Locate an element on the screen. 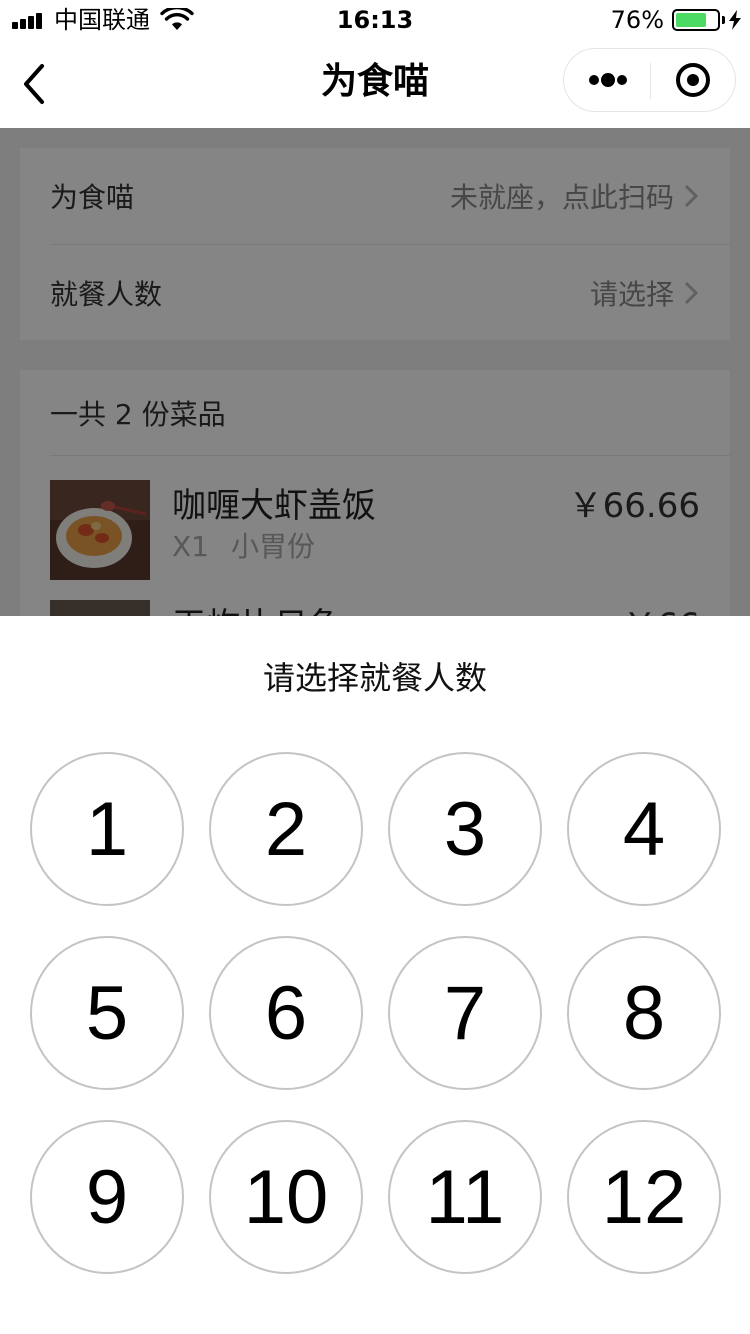  people-option-12: 12 is located at coordinates (644, 1197).